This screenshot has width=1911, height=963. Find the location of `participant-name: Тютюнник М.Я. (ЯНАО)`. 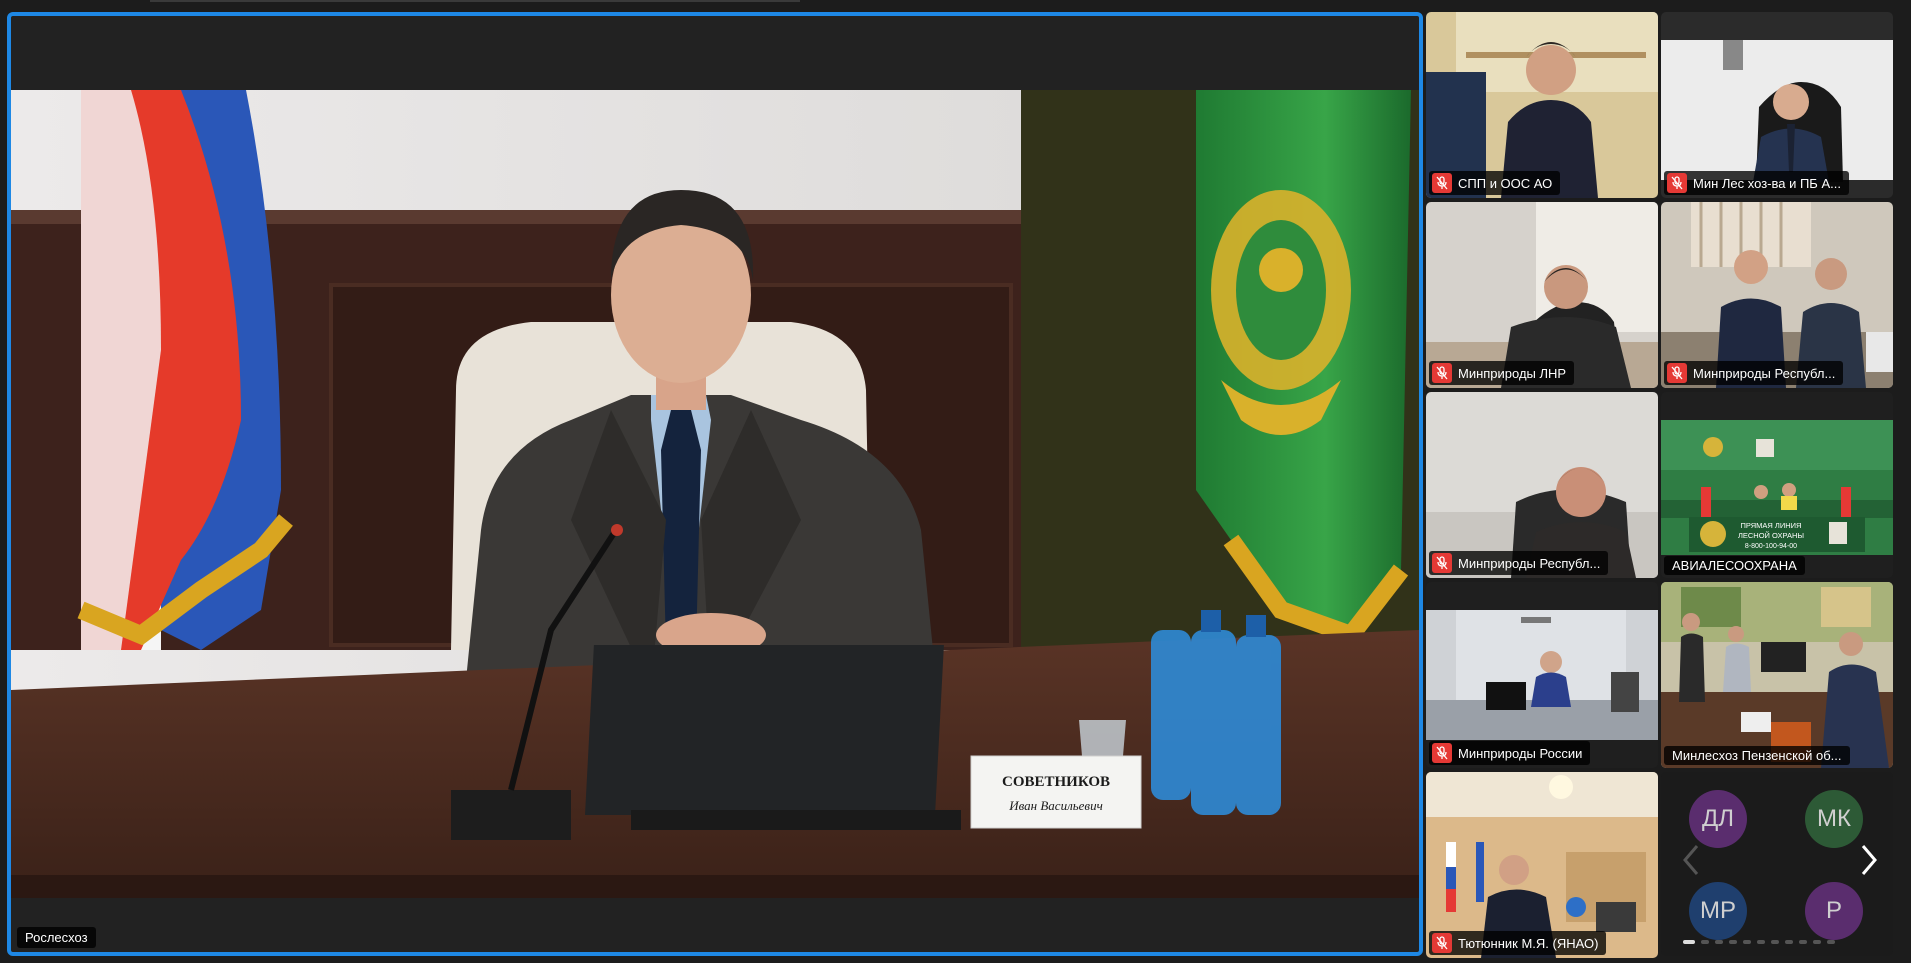

participant-name: Тютюнник М.Я. (ЯНАО) is located at coordinates (1528, 943).